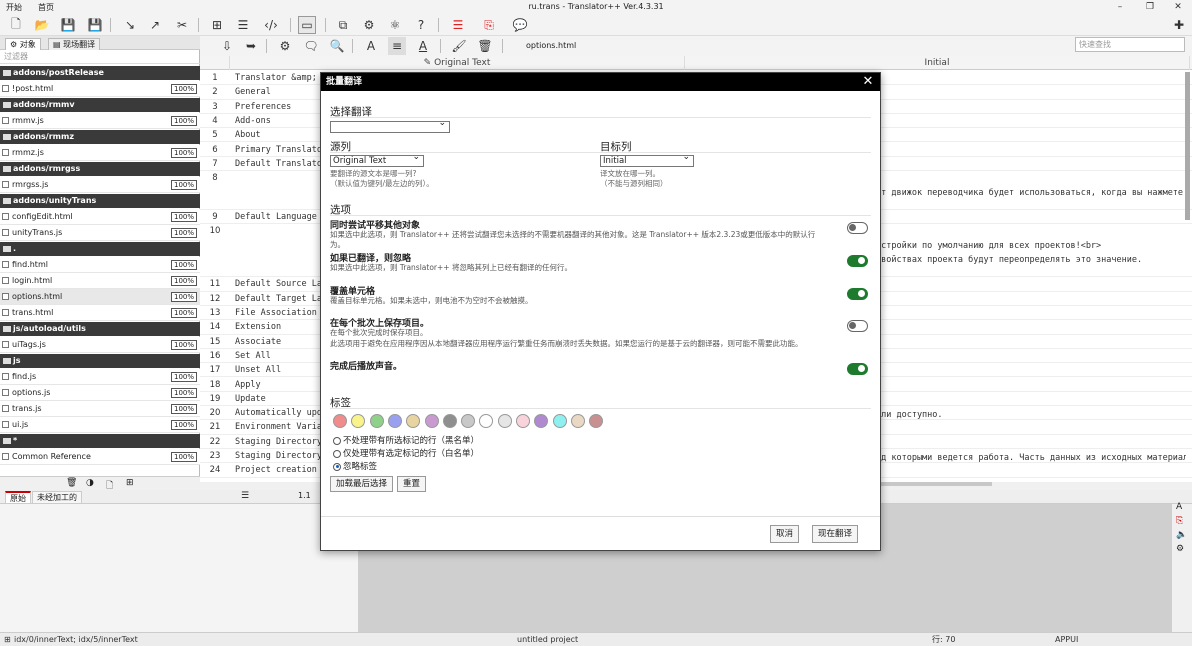 The image size is (1192, 646). What do you see at coordinates (377, 159) in the screenshot?
I see `source-column-select: Original Text` at bounding box center [377, 159].